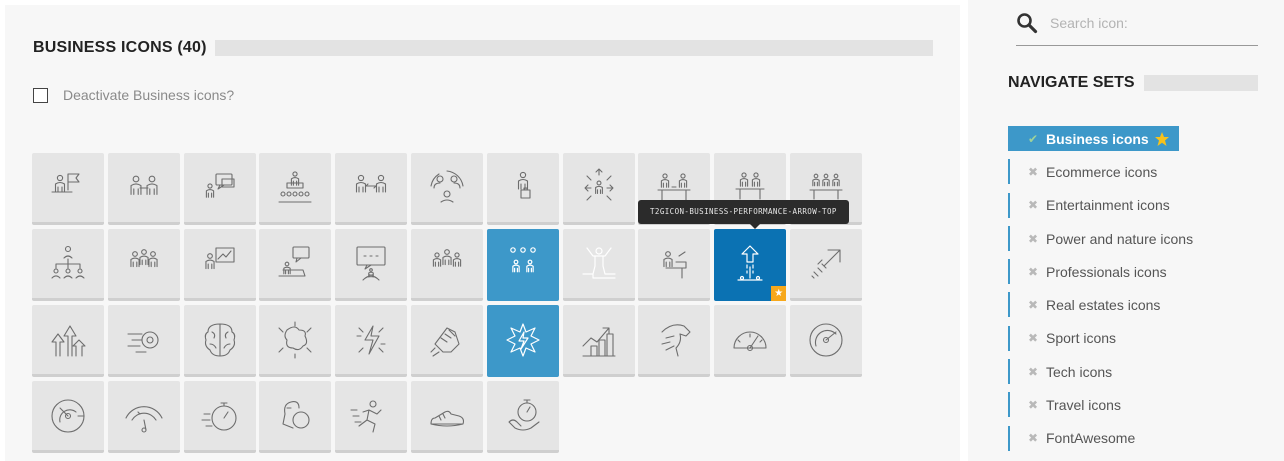 The image size is (1284, 461). Describe the element at coordinates (573, 48) in the screenshot. I see `title-underline-bar` at that location.